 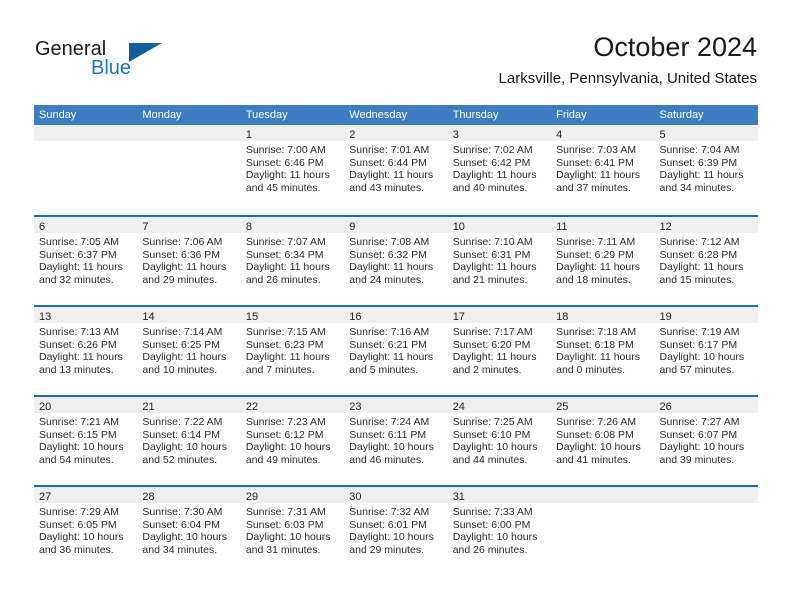 I want to click on sunset-text: Sunset: 6:23 PM, so click(x=284, y=344).